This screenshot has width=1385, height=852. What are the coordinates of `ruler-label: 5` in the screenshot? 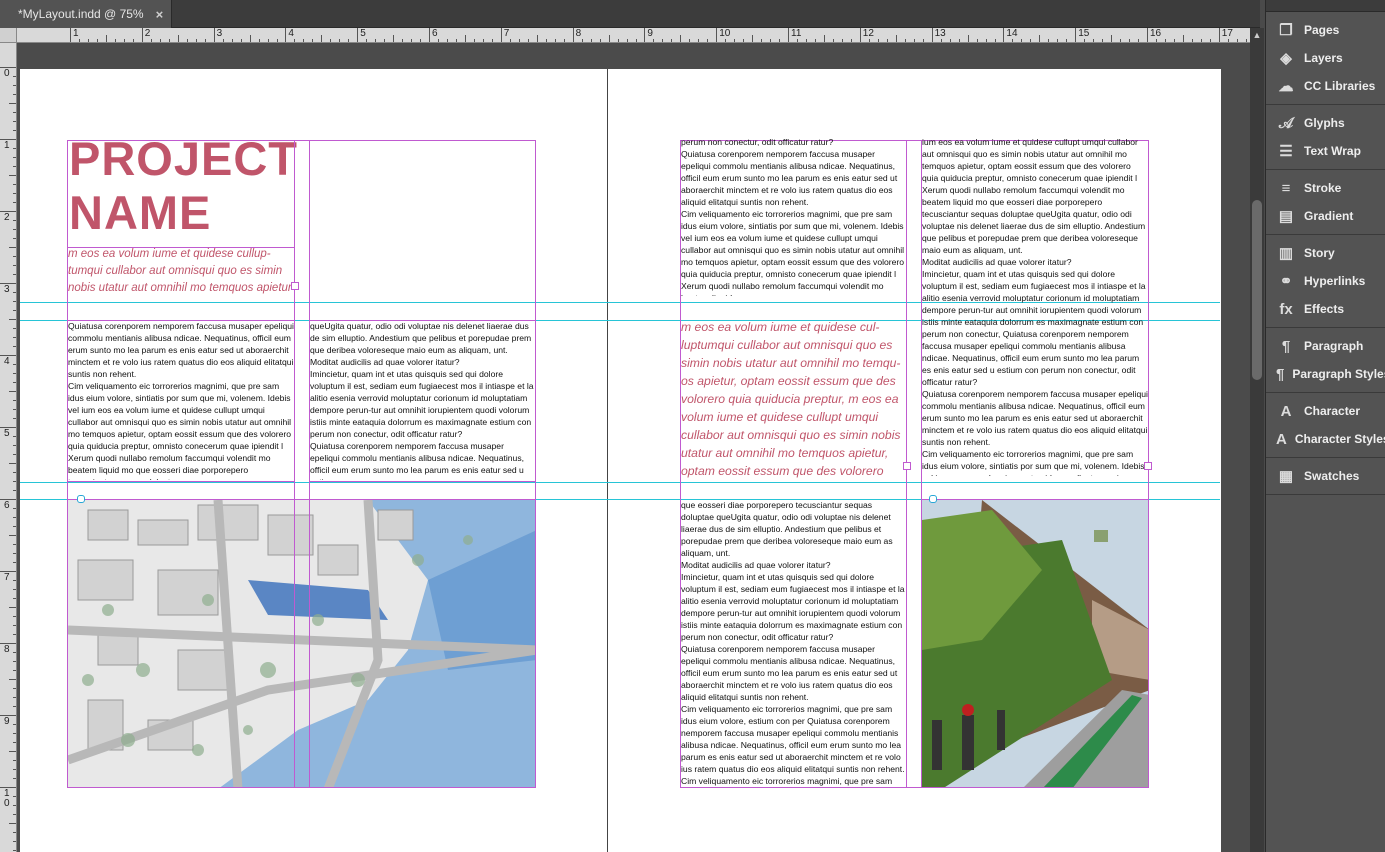 It's located at (7, 433).